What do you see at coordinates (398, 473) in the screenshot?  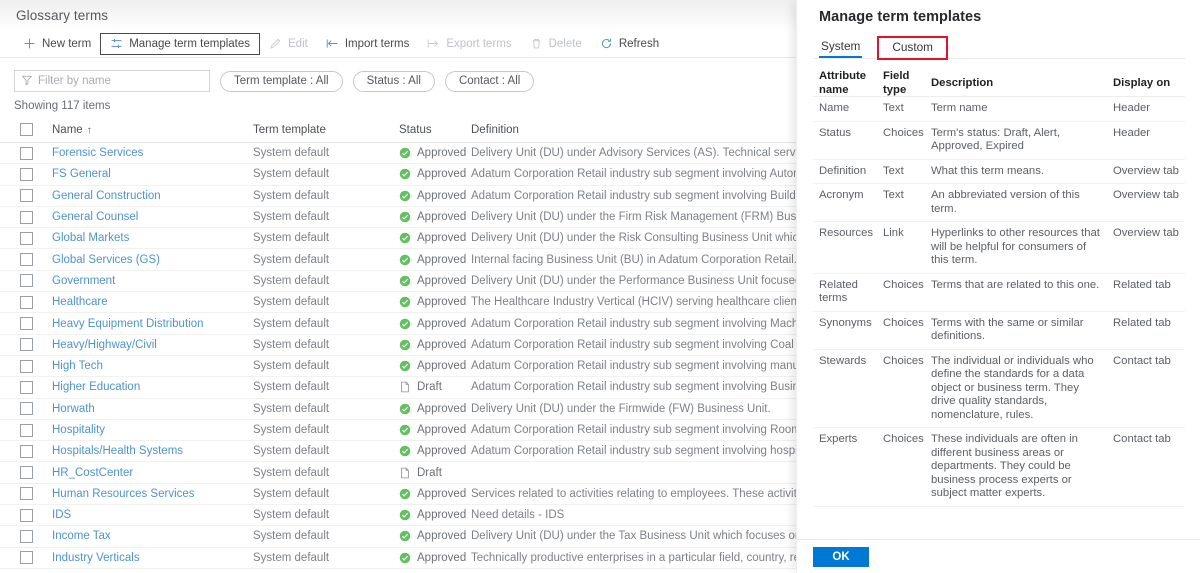 I see `table-row: HR_CostCenter System default Draft` at bounding box center [398, 473].